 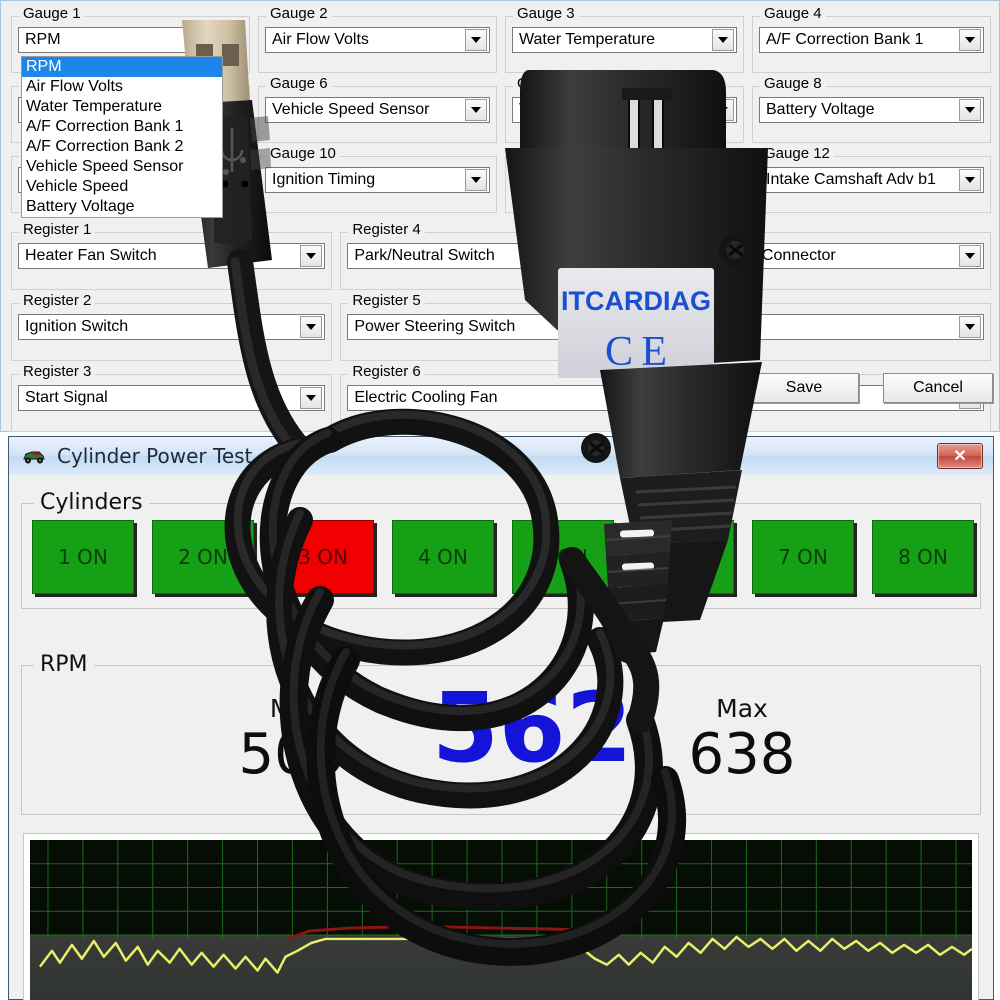 I want to click on gauge-3-label: Gauge 3, so click(x=546, y=14).